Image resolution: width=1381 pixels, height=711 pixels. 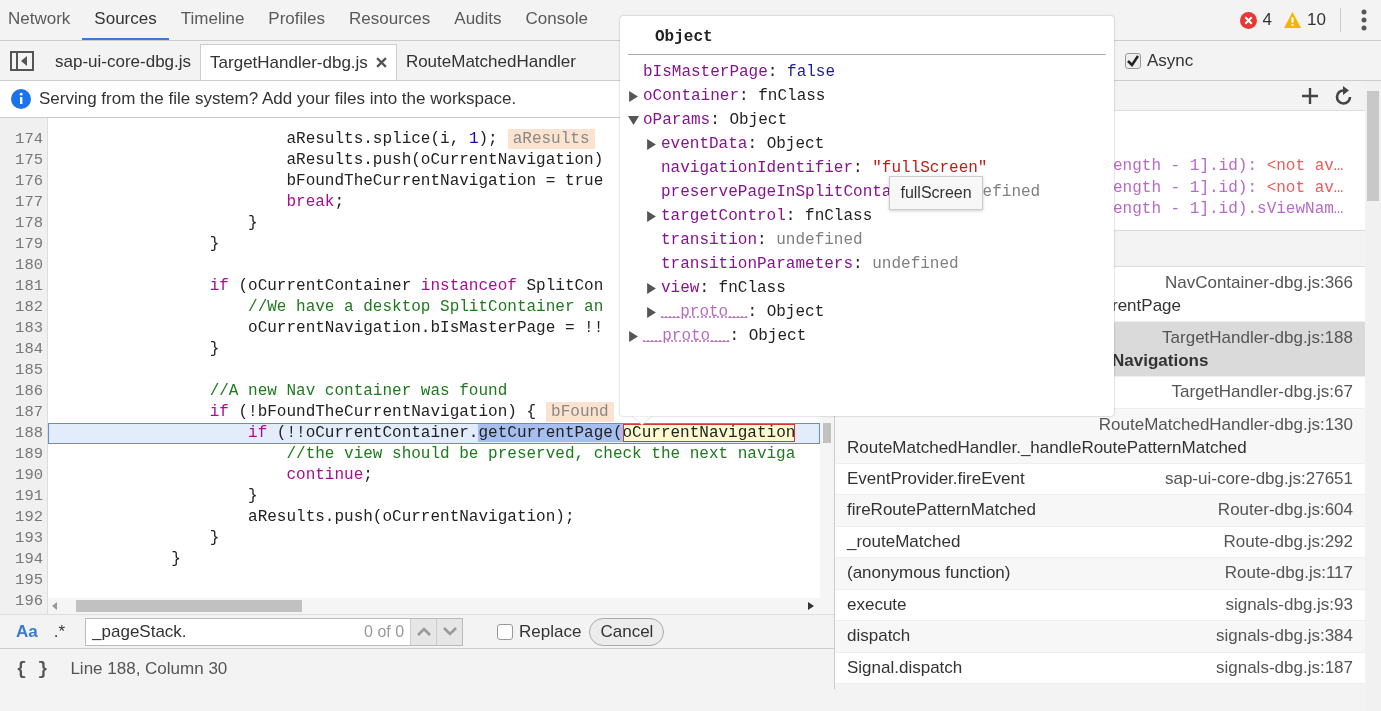 What do you see at coordinates (1258, 478) in the screenshot?
I see `source-link: sap-ui-core-dbg.js:27651` at bounding box center [1258, 478].